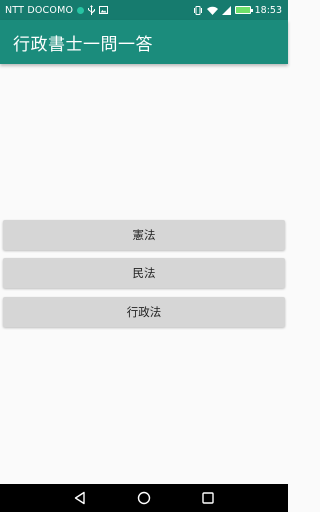 The image size is (320, 512). I want to click on carrier-name: NTT DOCOMO, so click(39, 10).